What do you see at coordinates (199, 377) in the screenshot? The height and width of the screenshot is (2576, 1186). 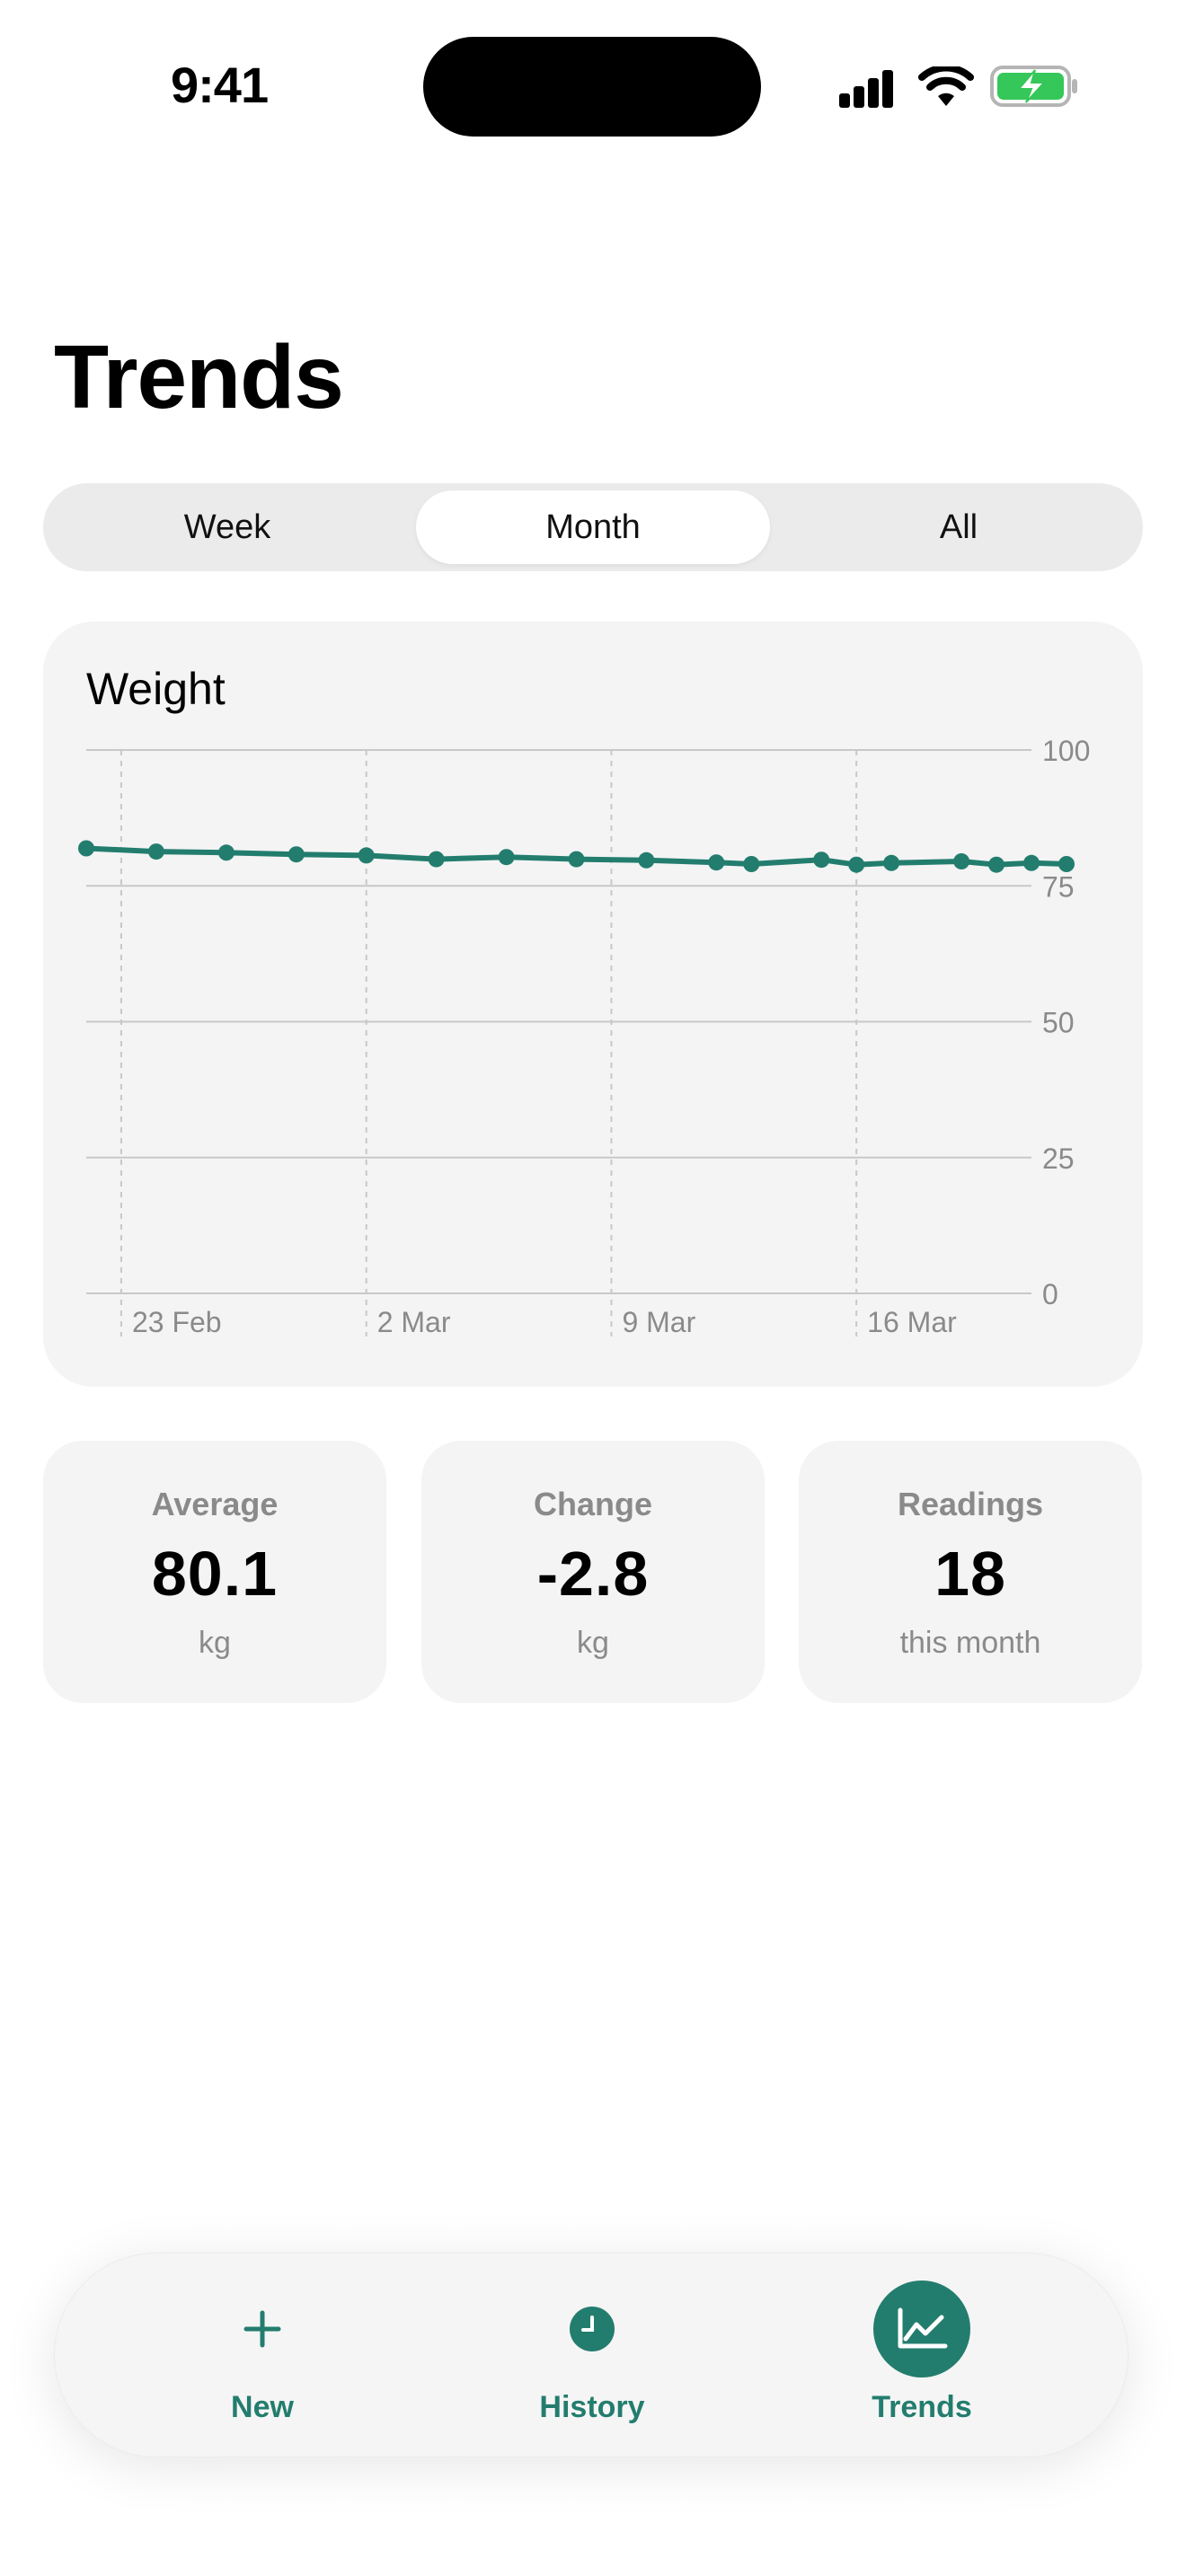 I see `page-title: Trends` at bounding box center [199, 377].